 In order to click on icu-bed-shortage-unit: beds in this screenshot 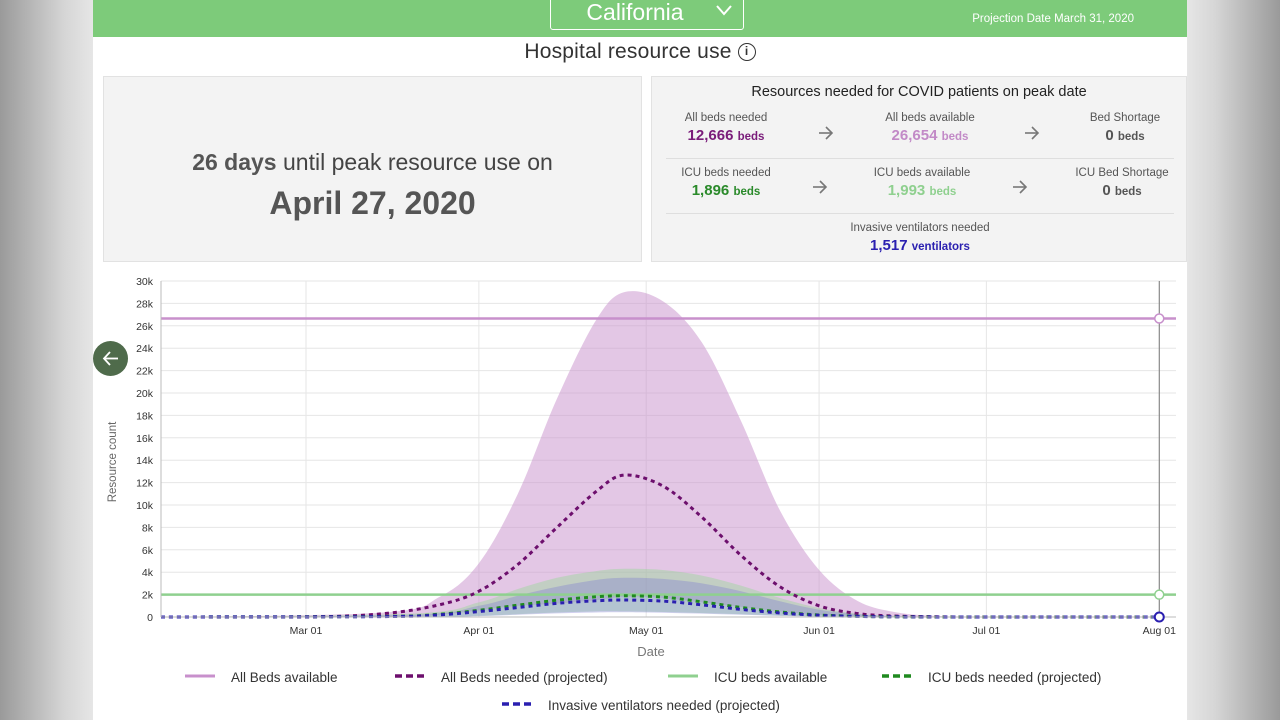, I will do `click(1128, 192)`.